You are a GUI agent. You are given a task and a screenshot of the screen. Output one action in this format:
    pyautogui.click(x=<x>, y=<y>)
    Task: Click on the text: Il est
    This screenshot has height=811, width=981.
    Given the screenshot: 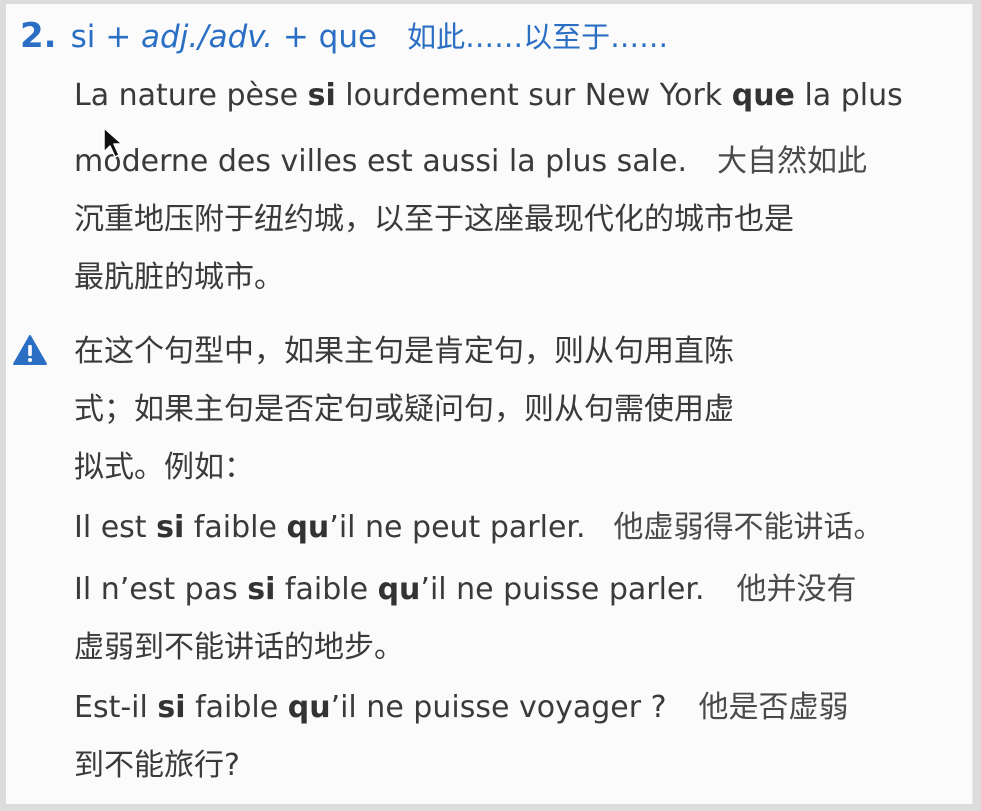 What is the action you would take?
    pyautogui.click(x=115, y=527)
    